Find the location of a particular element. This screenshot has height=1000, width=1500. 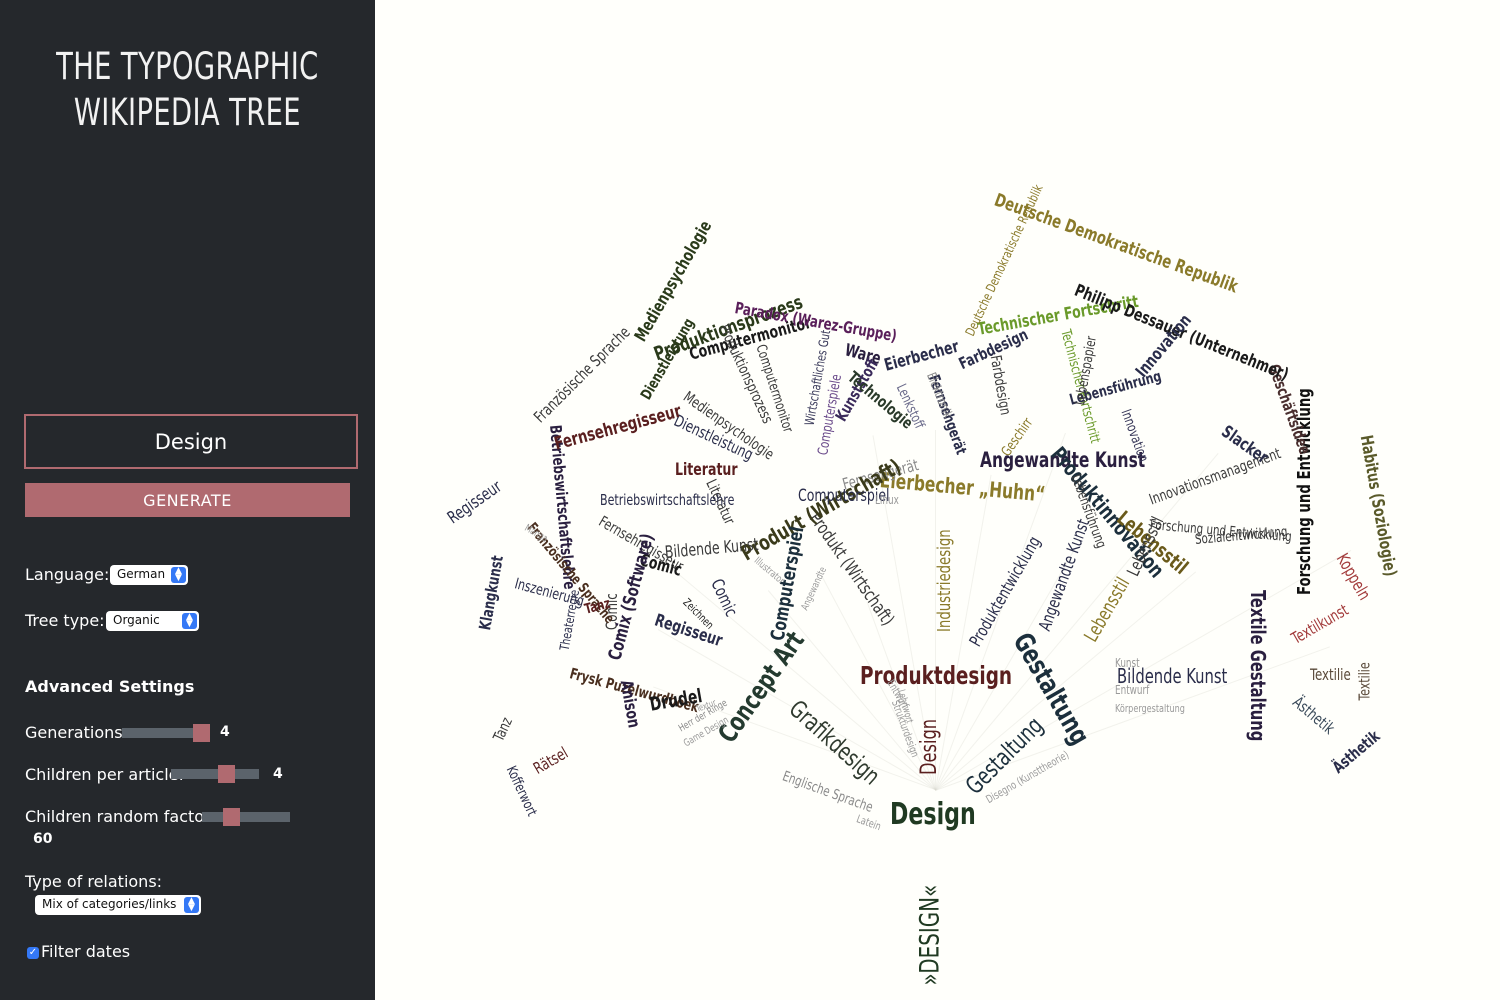

tree-word: Farbdesign is located at coordinates (1001, 384).